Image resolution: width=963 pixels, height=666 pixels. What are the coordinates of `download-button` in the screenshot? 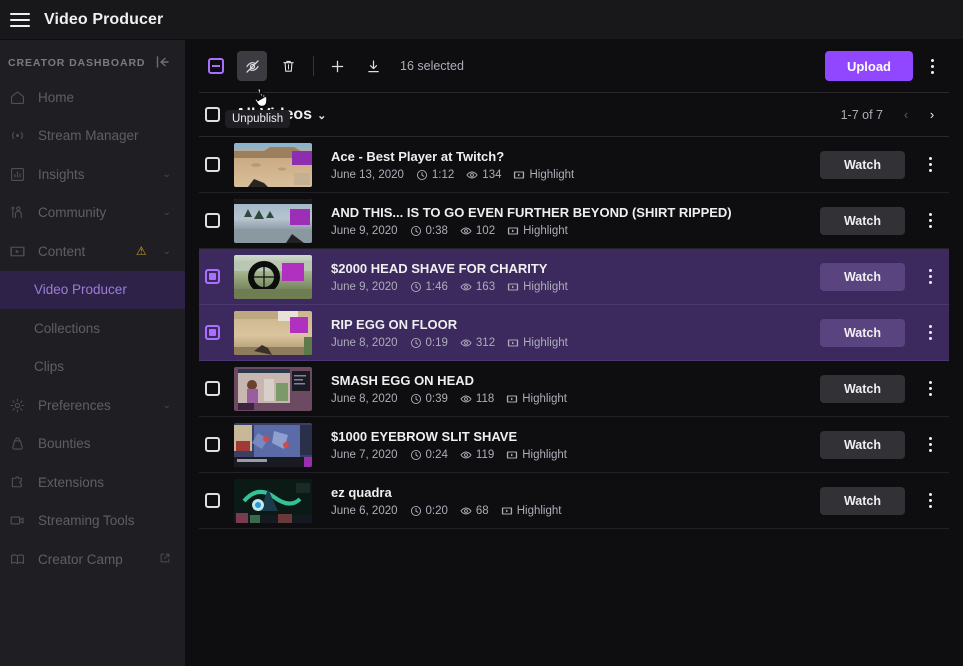 It's located at (373, 66).